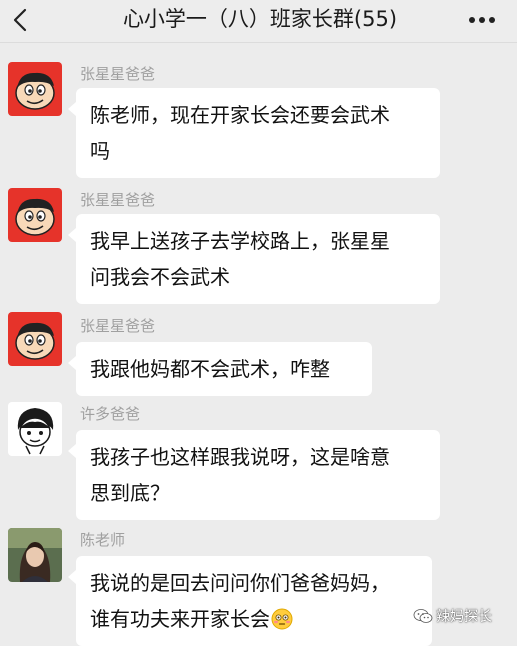 Image resolution: width=517 pixels, height=646 pixels. What do you see at coordinates (35, 429) in the screenshot?
I see `cartoon-face-avatar` at bounding box center [35, 429].